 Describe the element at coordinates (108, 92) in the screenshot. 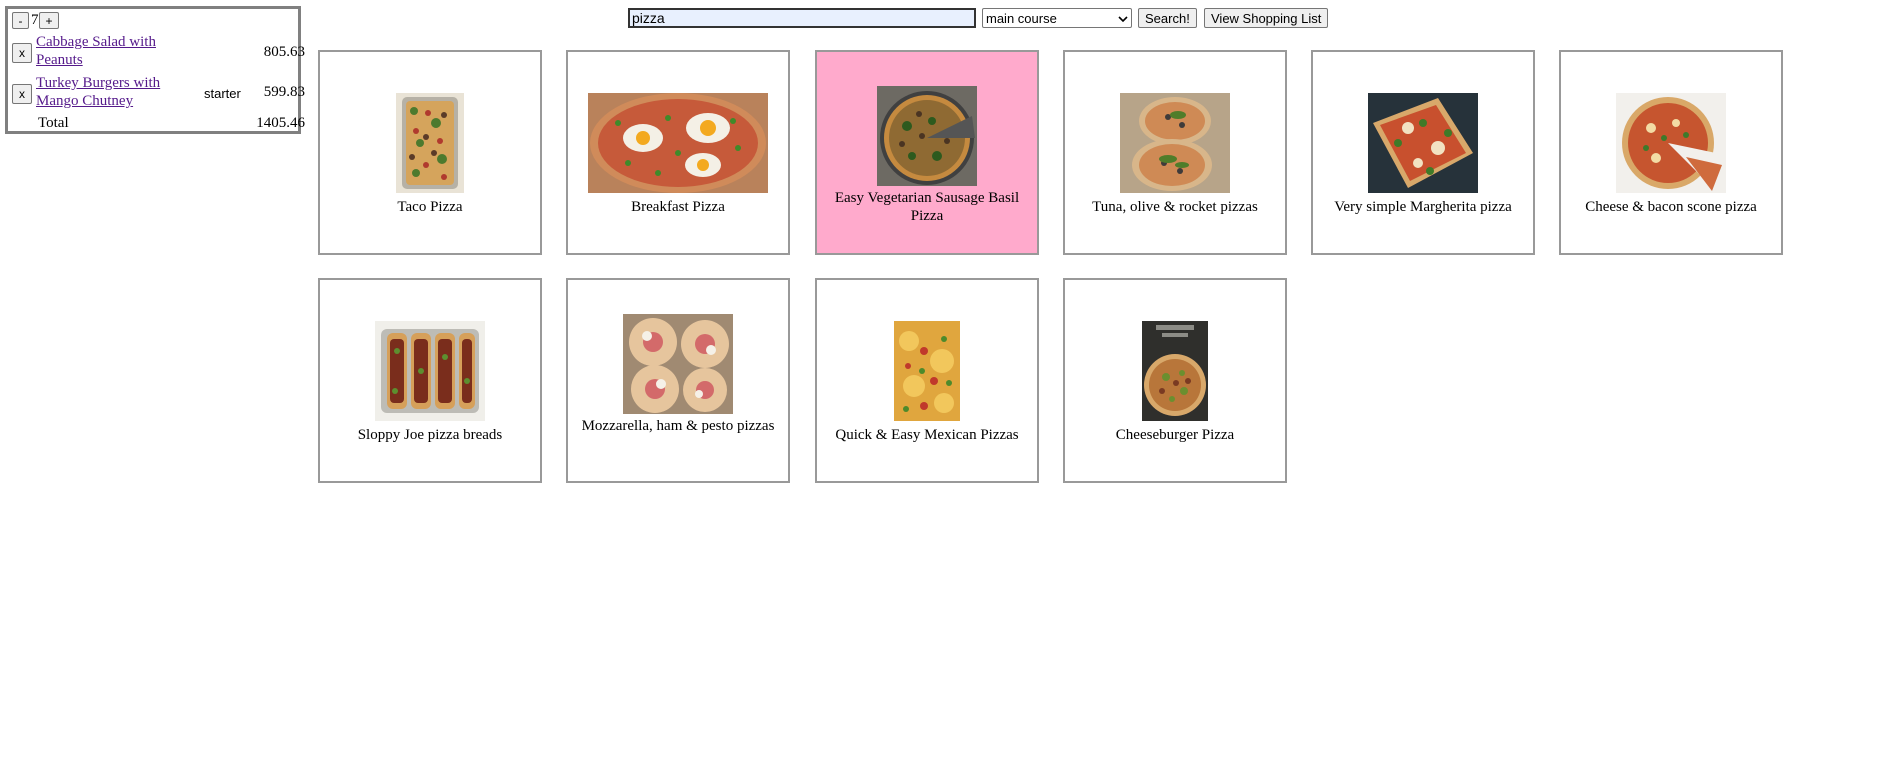

I see `dish-link-turkey-burgers: Turkey Burgers with Mango Chutney` at that location.